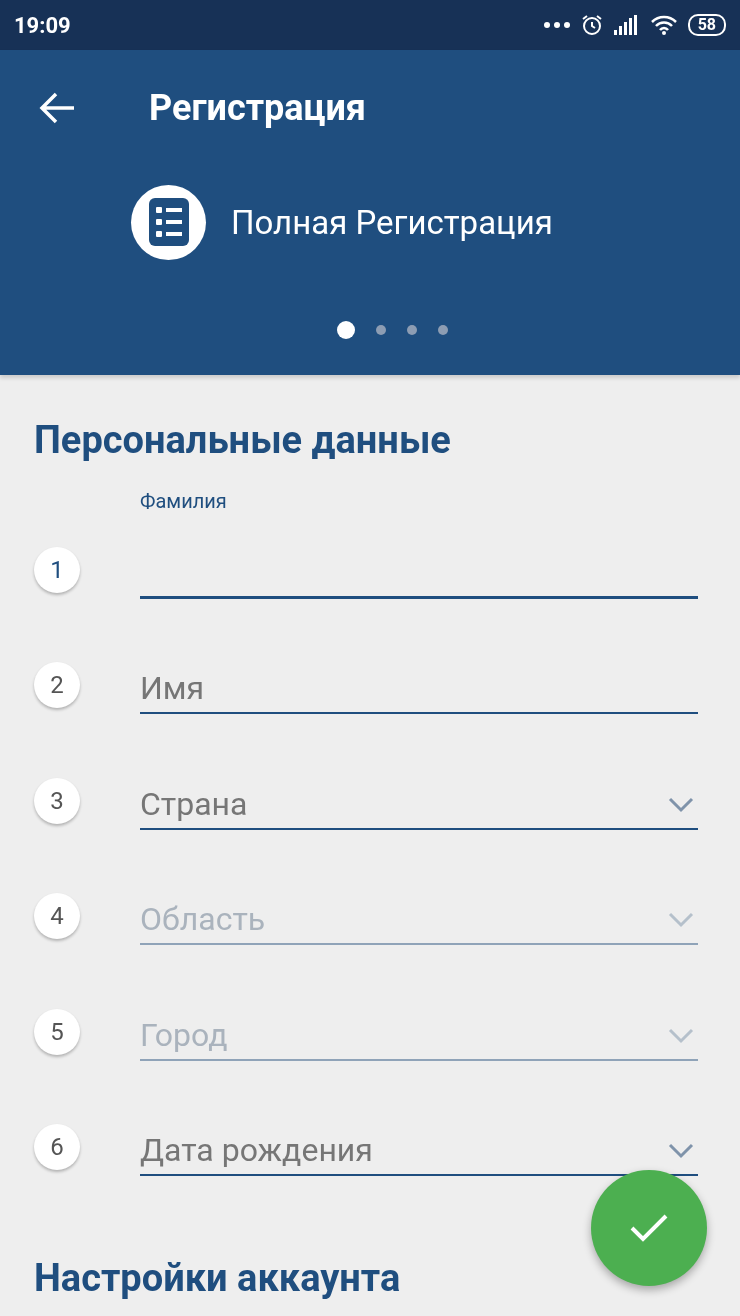 This screenshot has width=740, height=1316. Describe the element at coordinates (556, 25) in the screenshot. I see `more-dots-icon` at that location.